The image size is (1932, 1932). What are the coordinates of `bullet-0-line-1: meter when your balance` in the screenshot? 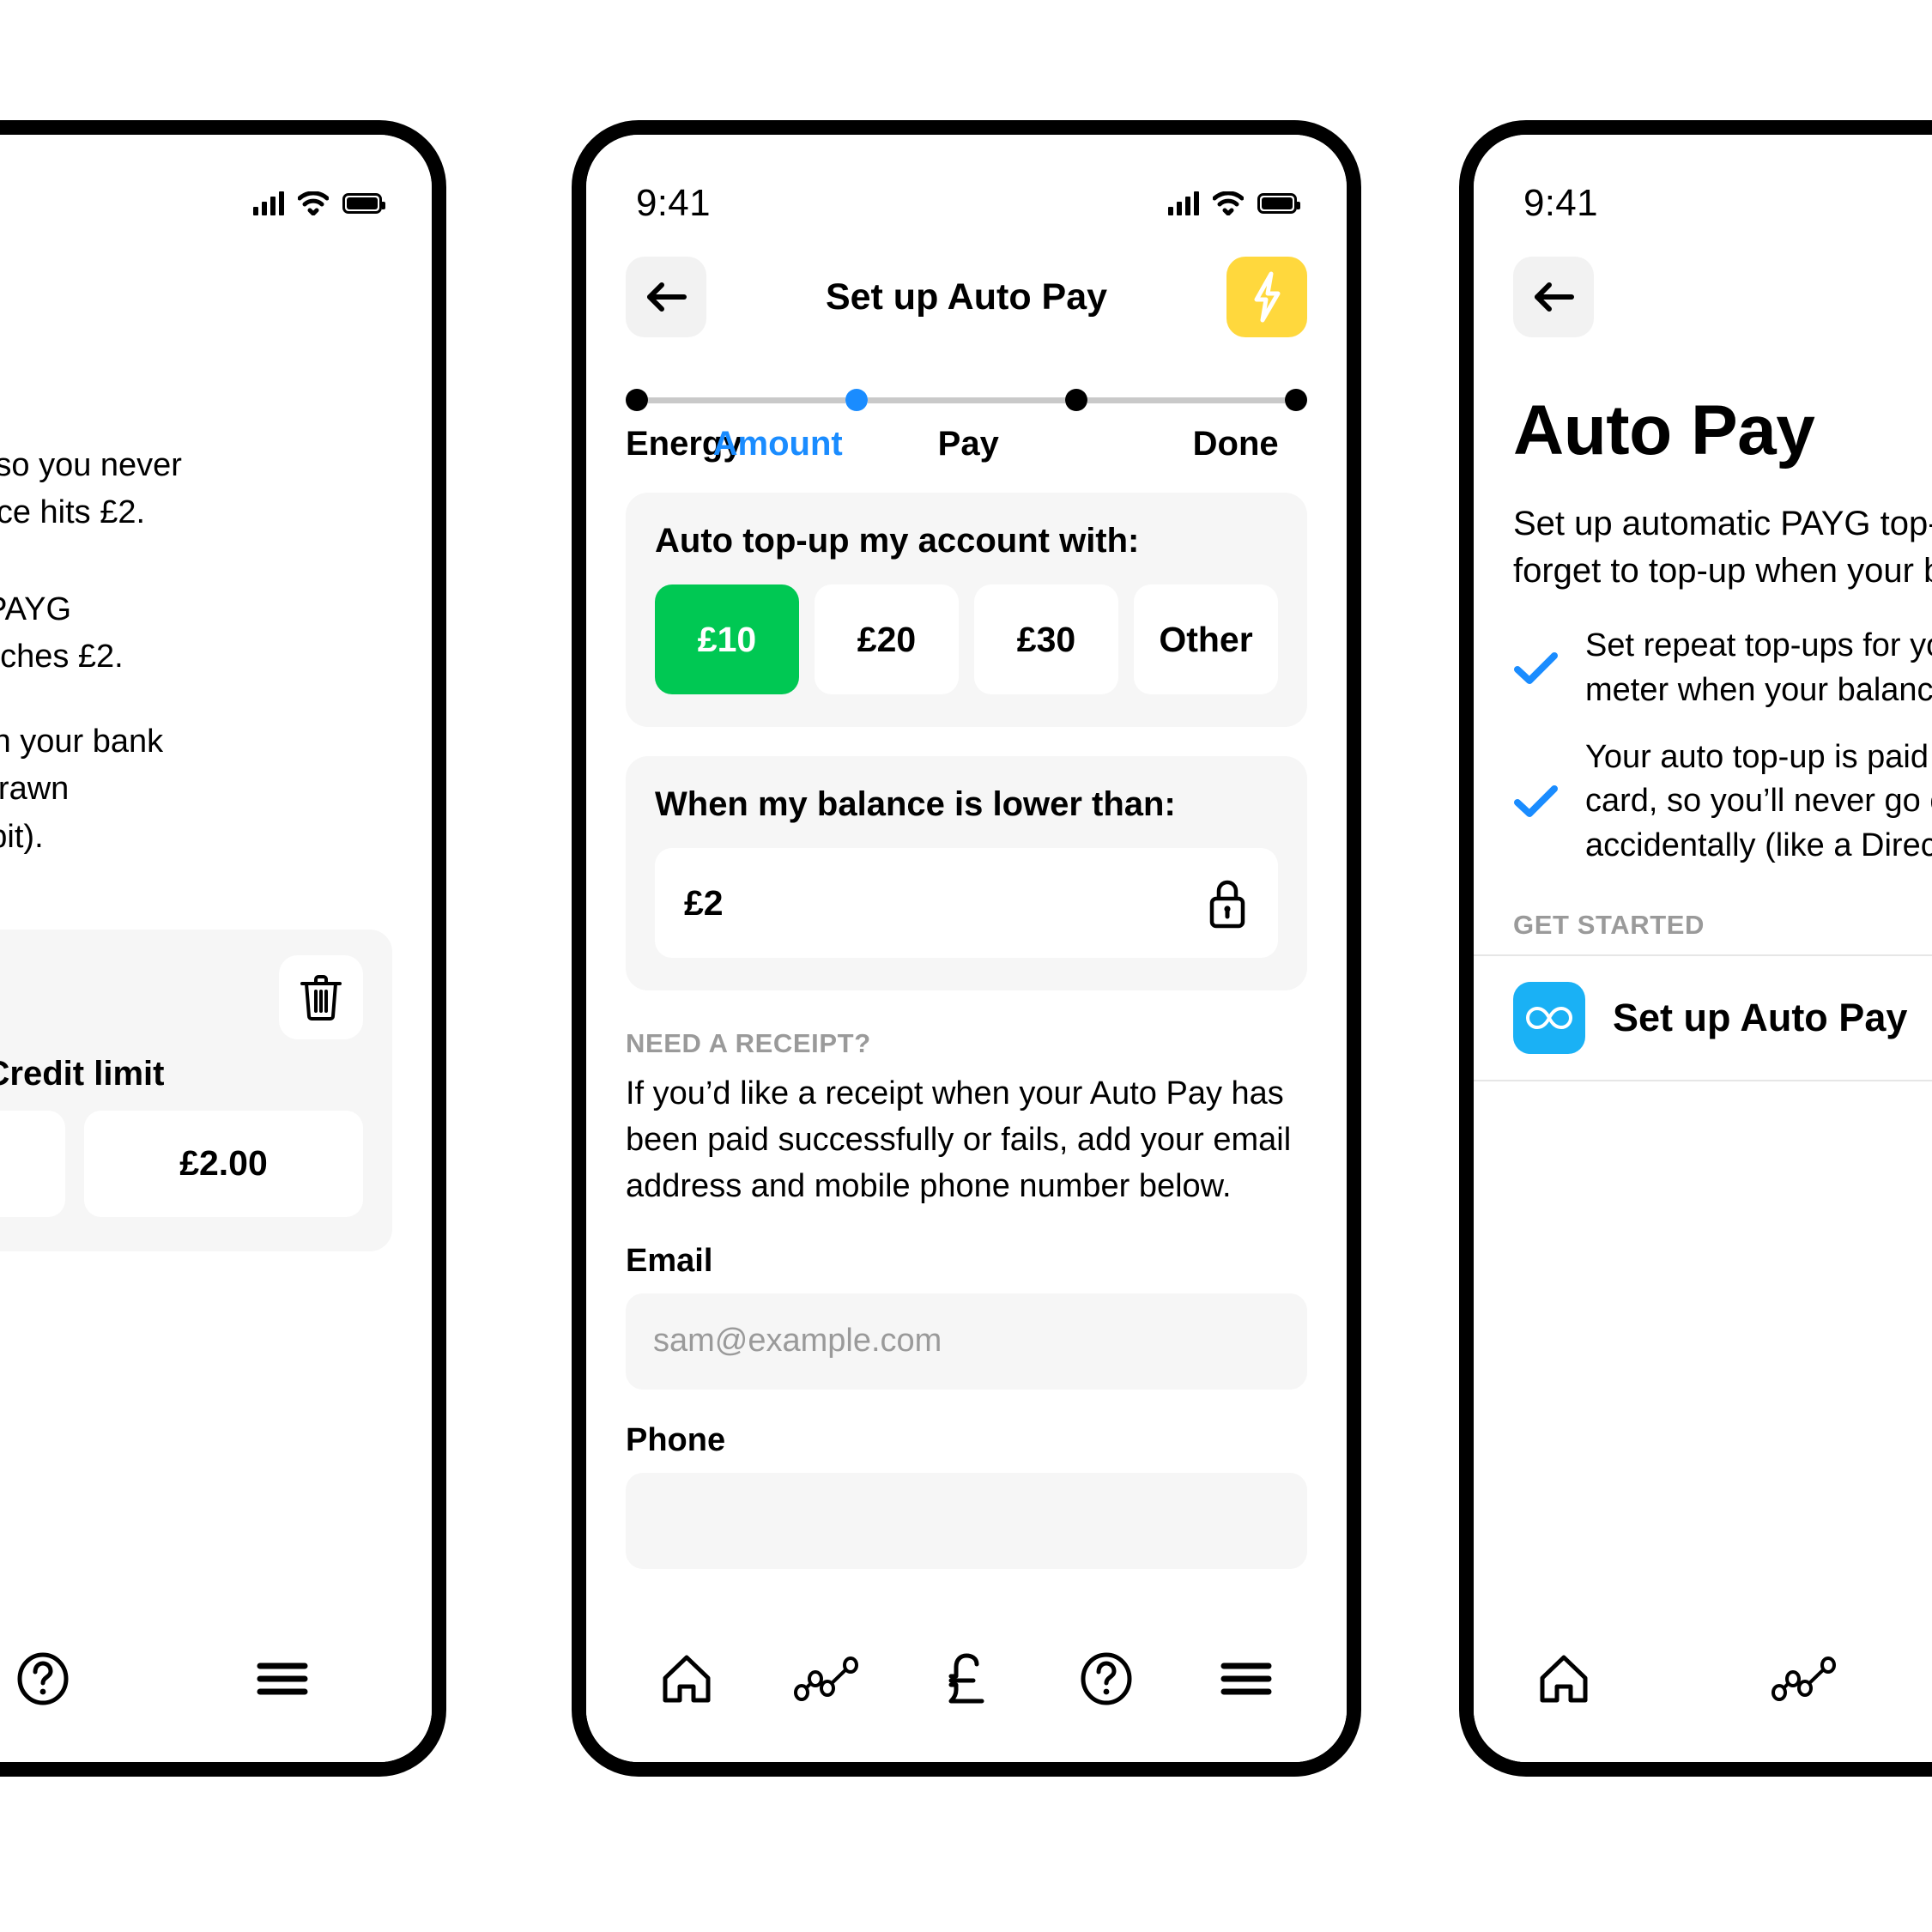 It's located at (1759, 690).